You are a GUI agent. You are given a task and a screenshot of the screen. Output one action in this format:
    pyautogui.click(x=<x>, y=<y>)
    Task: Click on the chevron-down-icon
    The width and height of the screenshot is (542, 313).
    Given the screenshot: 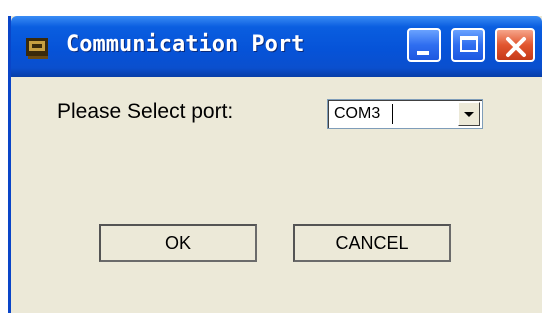 What is the action you would take?
    pyautogui.click(x=469, y=114)
    